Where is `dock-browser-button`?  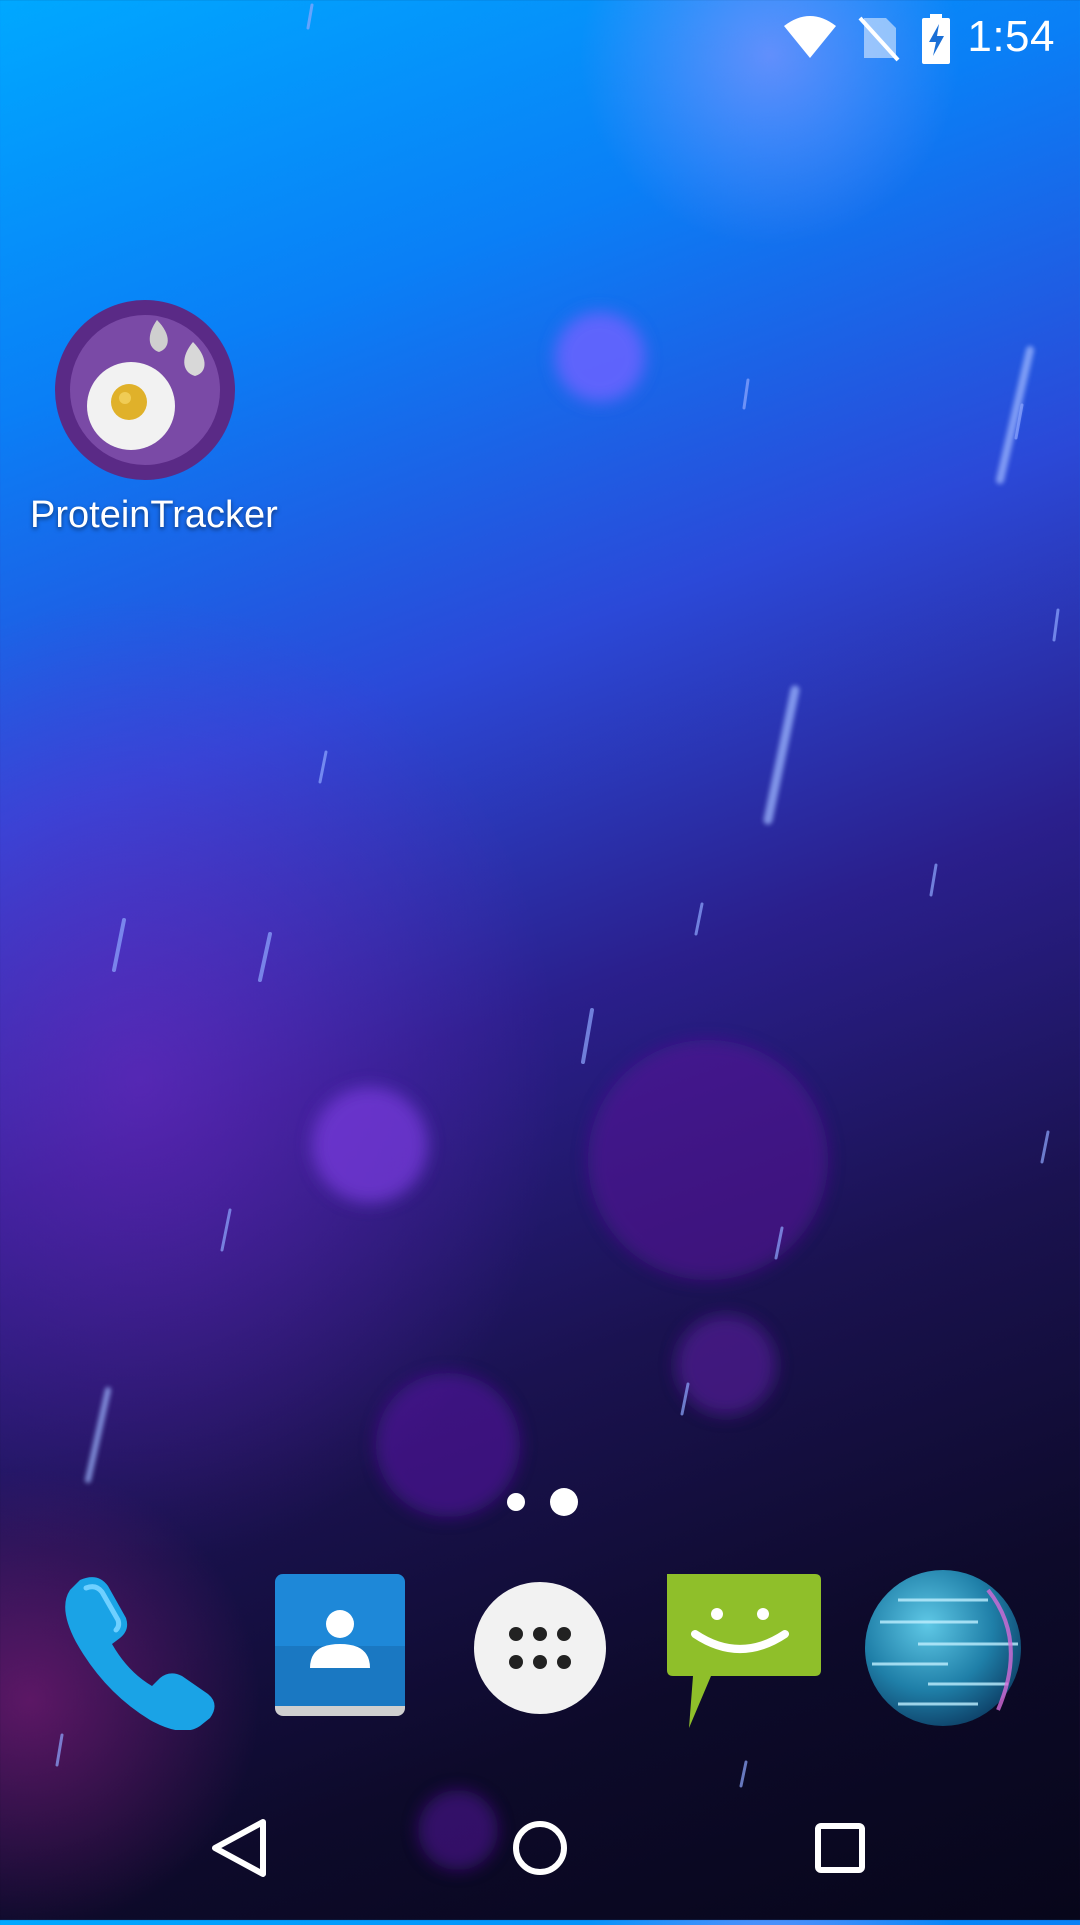
dock-browser-button is located at coordinates (943, 1645).